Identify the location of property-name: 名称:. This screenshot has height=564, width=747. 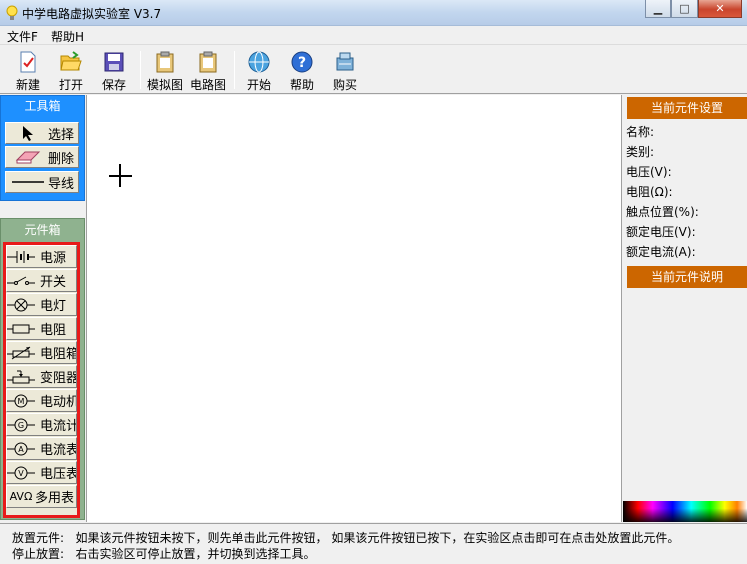
(640, 132).